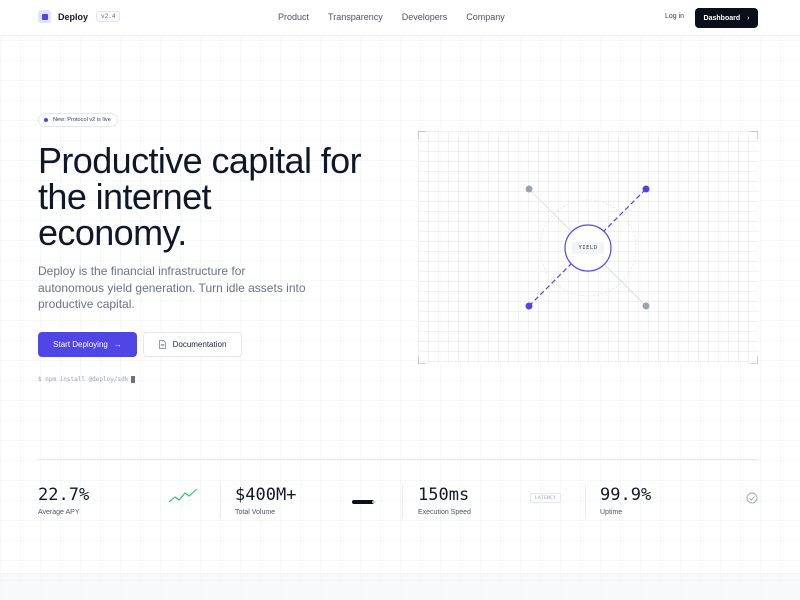 Image resolution: width=800 pixels, height=600 pixels. I want to click on login-link: Log in, so click(674, 16).